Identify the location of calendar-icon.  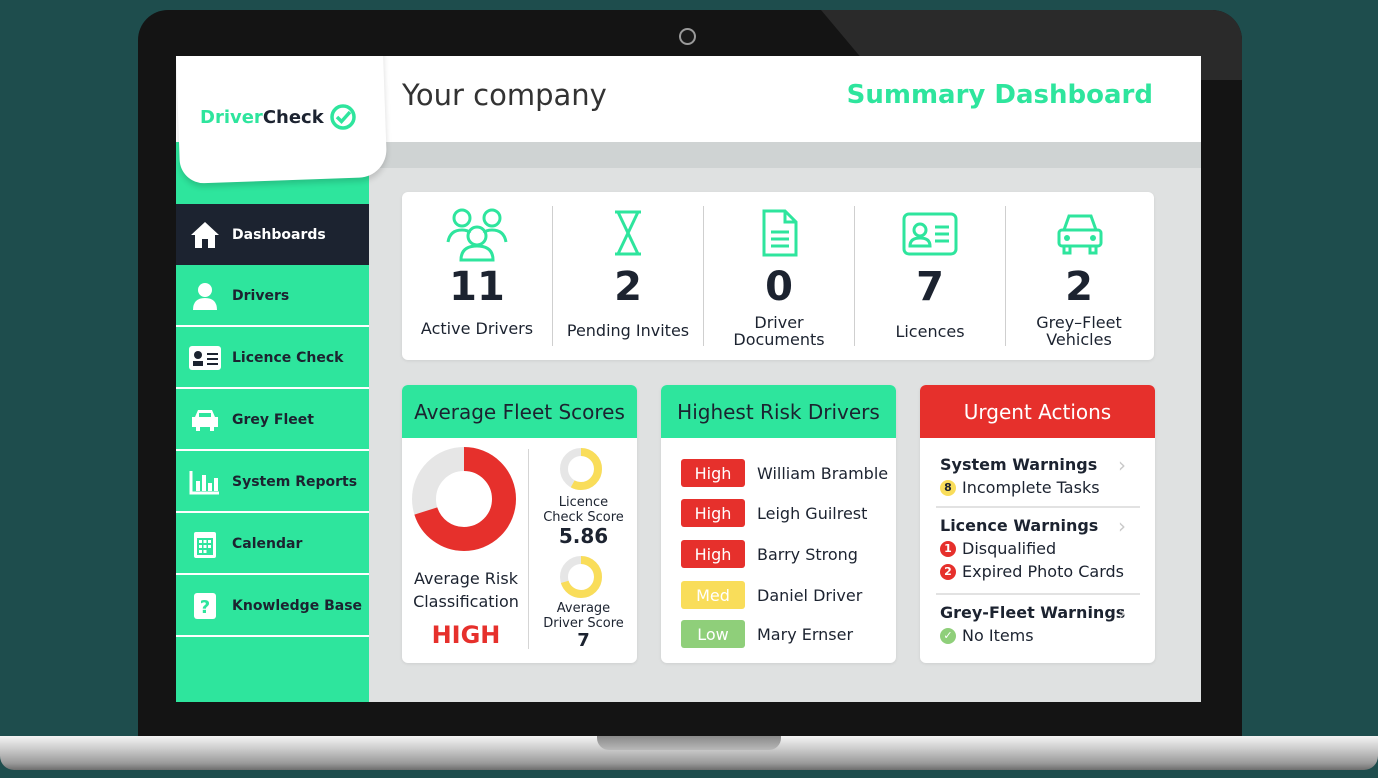
(205, 544).